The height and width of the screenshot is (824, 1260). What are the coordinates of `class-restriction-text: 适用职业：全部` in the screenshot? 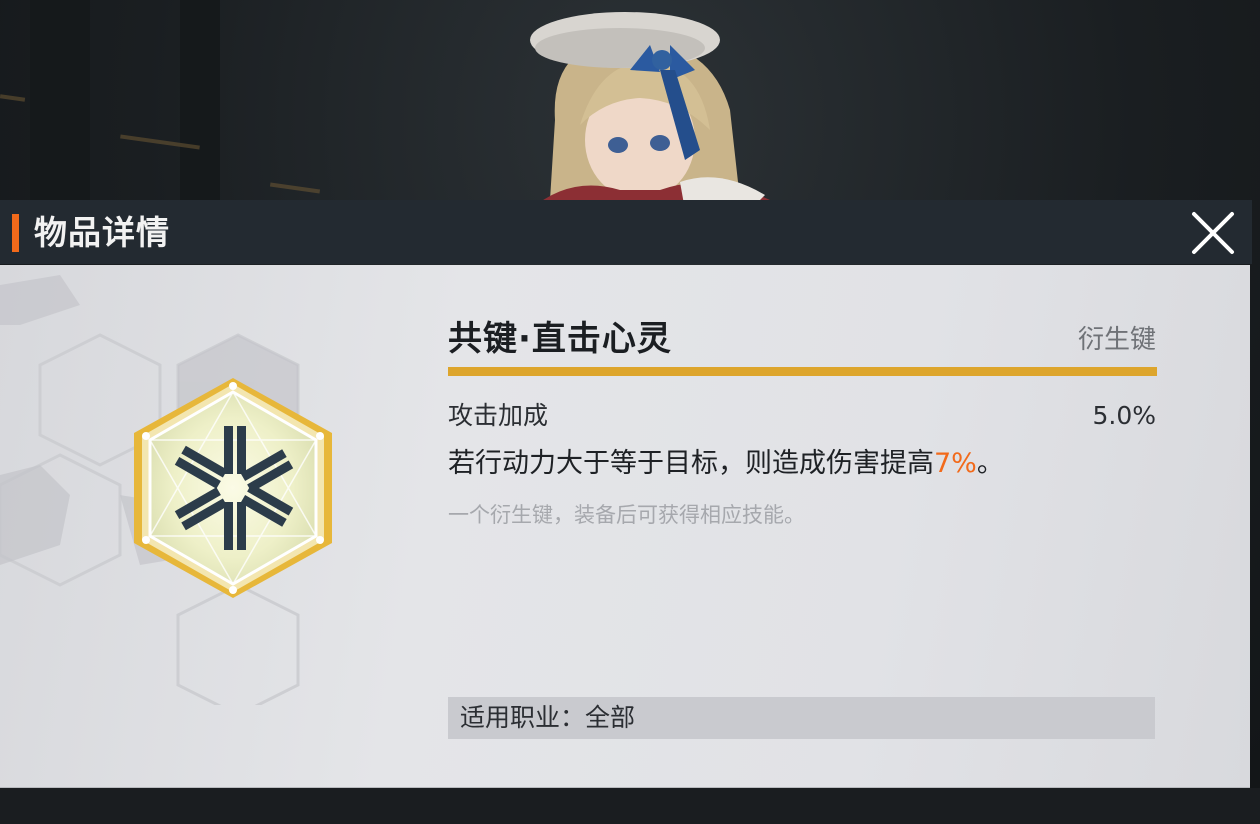 It's located at (548, 717).